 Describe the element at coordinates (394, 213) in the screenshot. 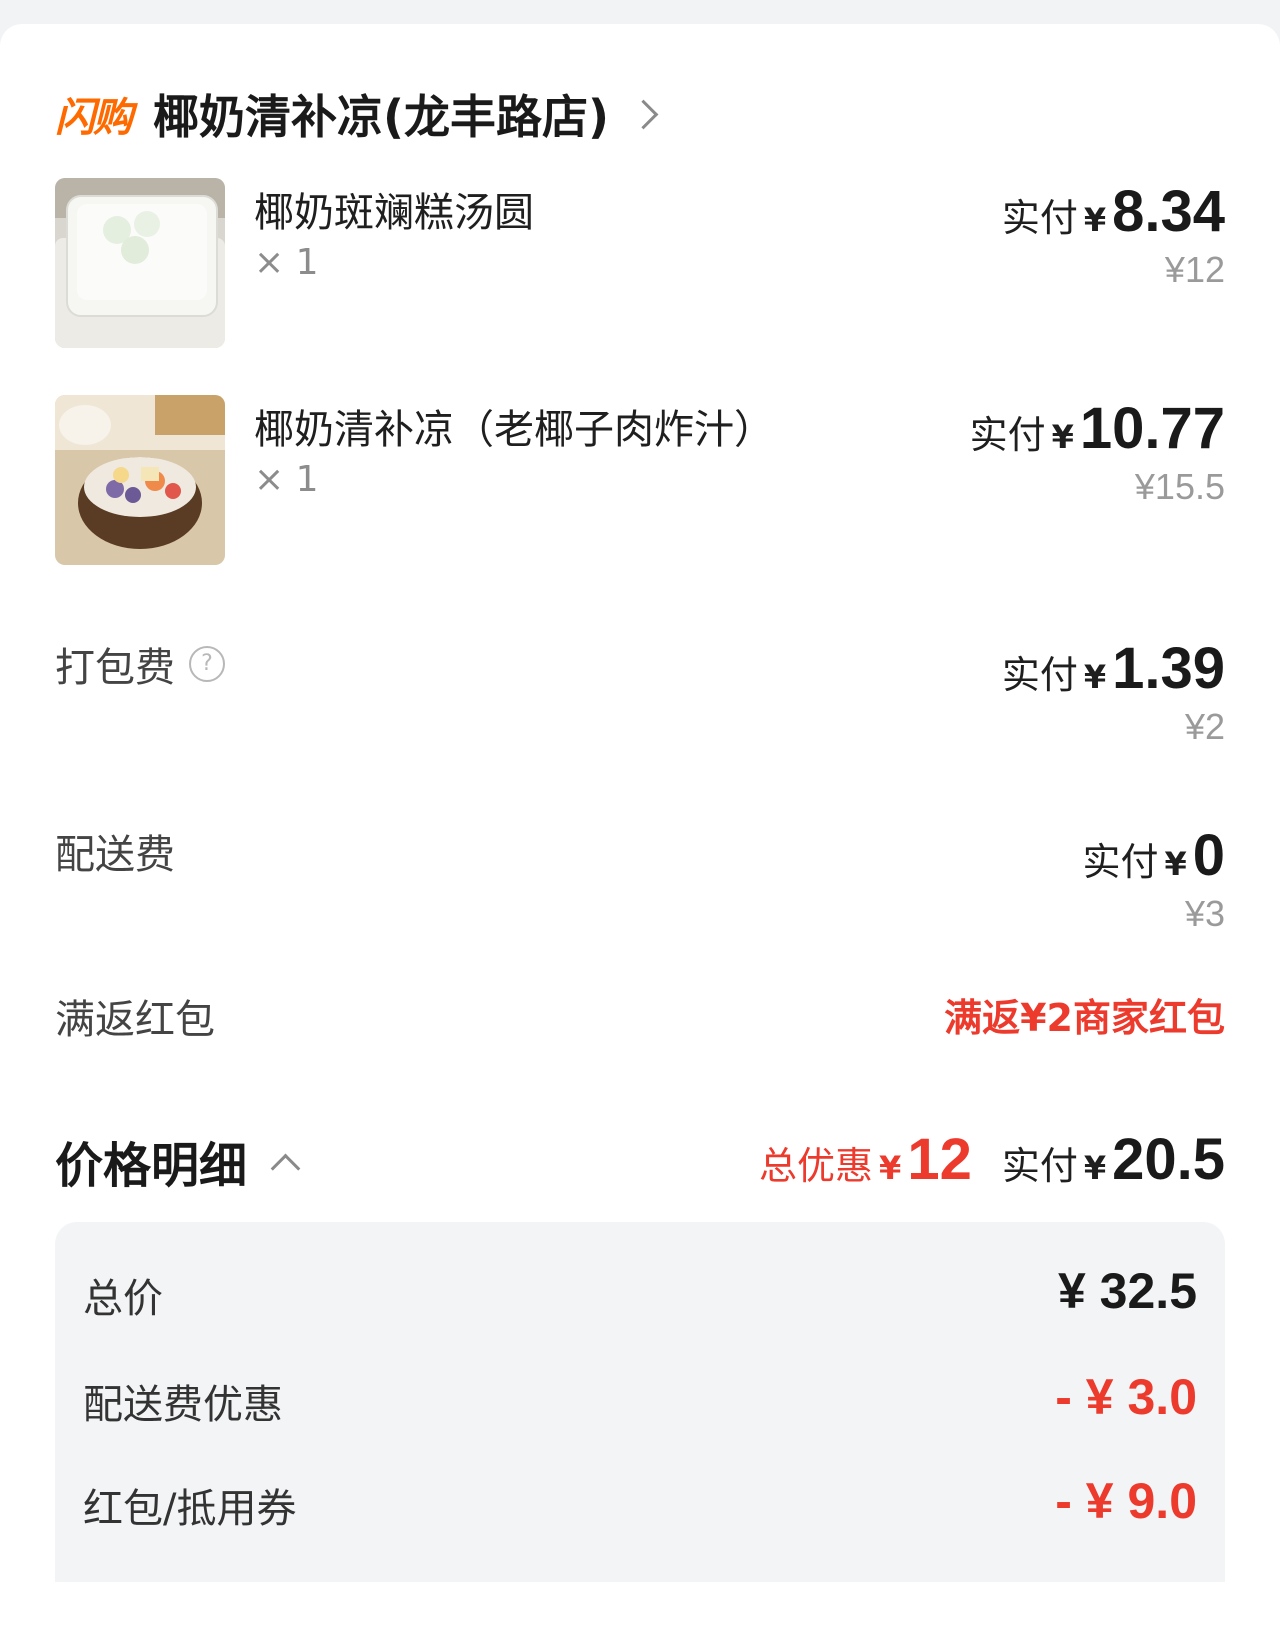

I see `item-name: 椰奶斑斓糕汤圆` at that location.